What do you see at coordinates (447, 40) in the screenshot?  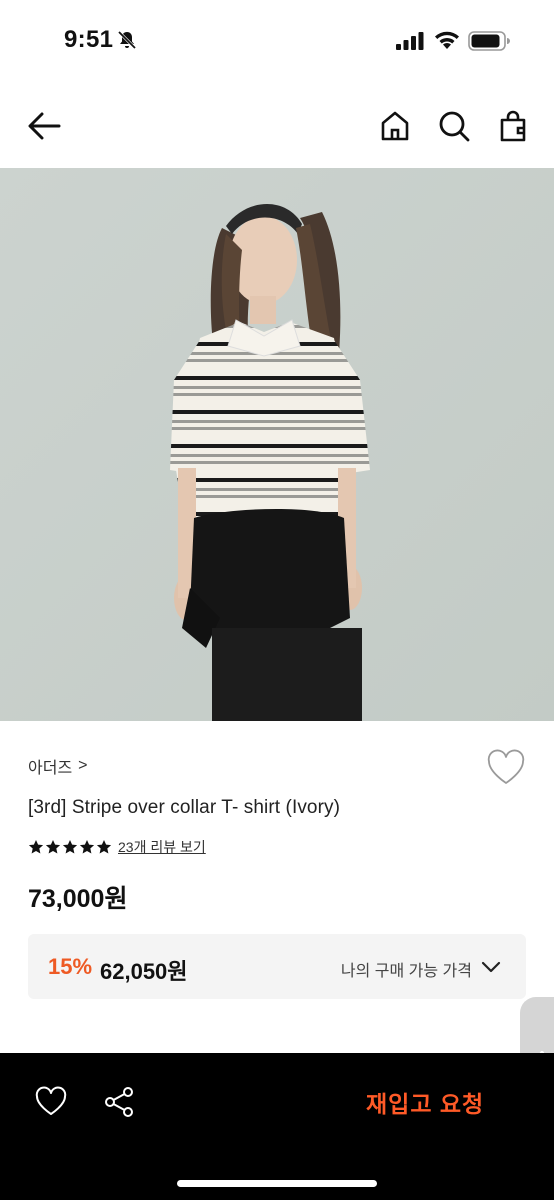 I see `wifi-icon` at bounding box center [447, 40].